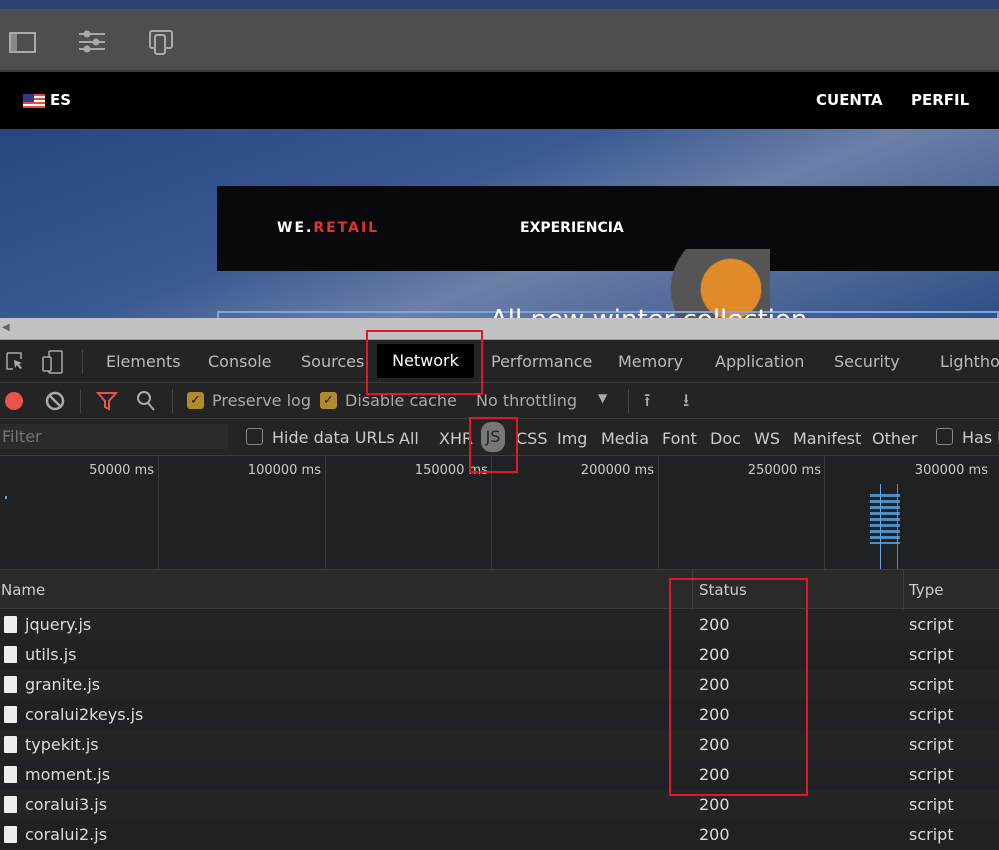 The height and width of the screenshot is (850, 999). I want to click on device-toolbar-icon, so click(53, 362).